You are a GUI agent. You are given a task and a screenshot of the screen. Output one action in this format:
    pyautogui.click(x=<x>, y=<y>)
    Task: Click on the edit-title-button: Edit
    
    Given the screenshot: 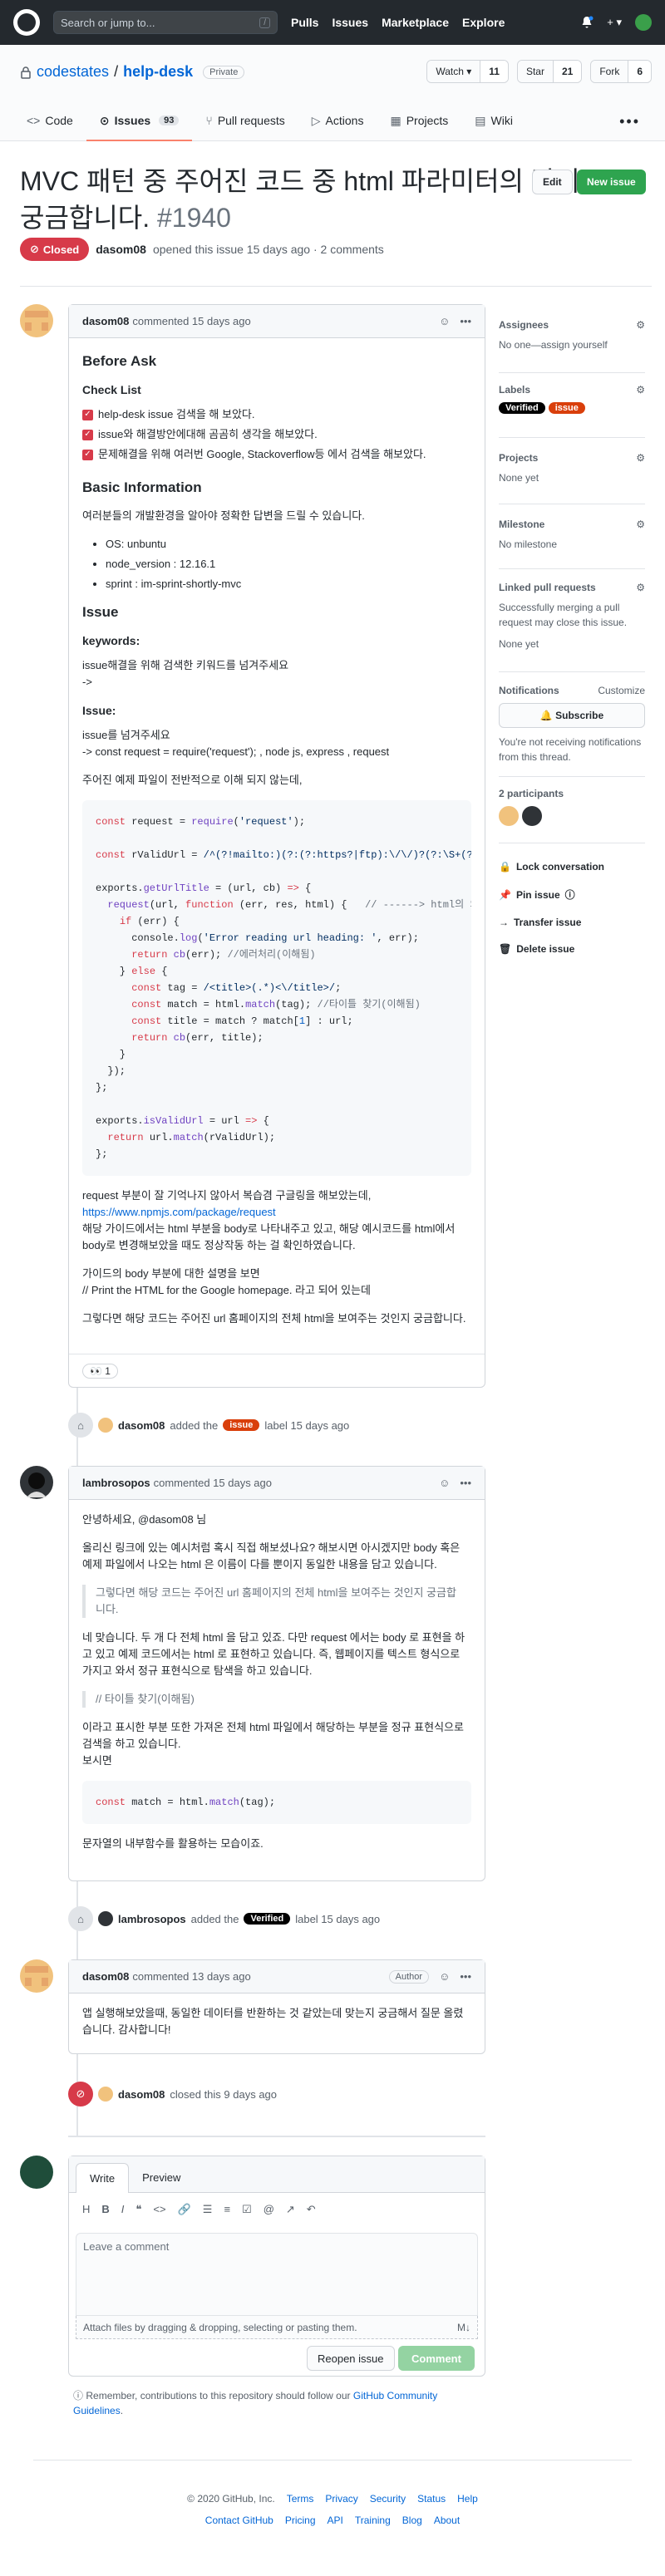 What is the action you would take?
    pyautogui.click(x=552, y=182)
    